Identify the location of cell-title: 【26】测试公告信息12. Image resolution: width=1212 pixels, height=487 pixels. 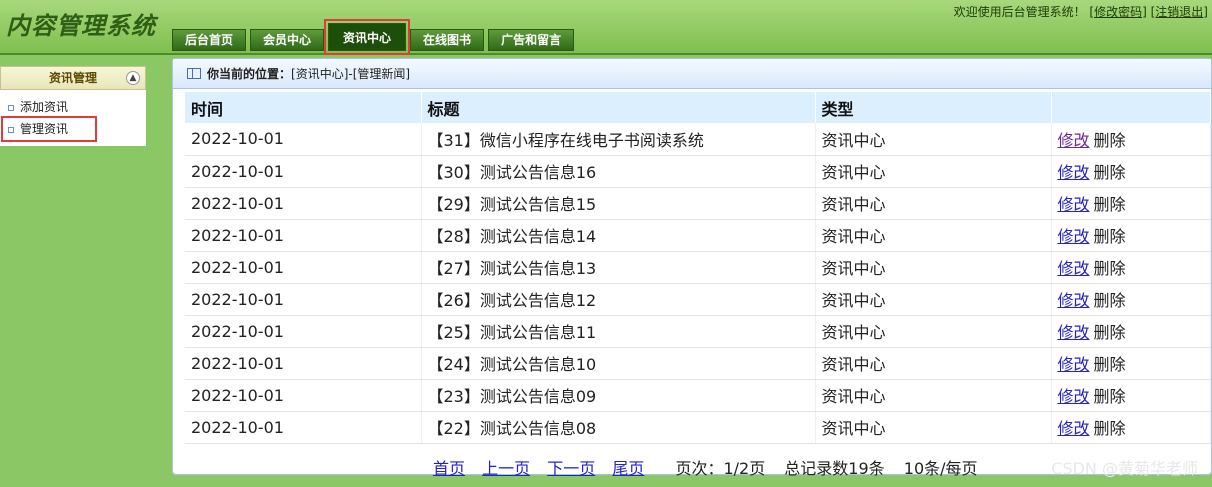
(618, 299).